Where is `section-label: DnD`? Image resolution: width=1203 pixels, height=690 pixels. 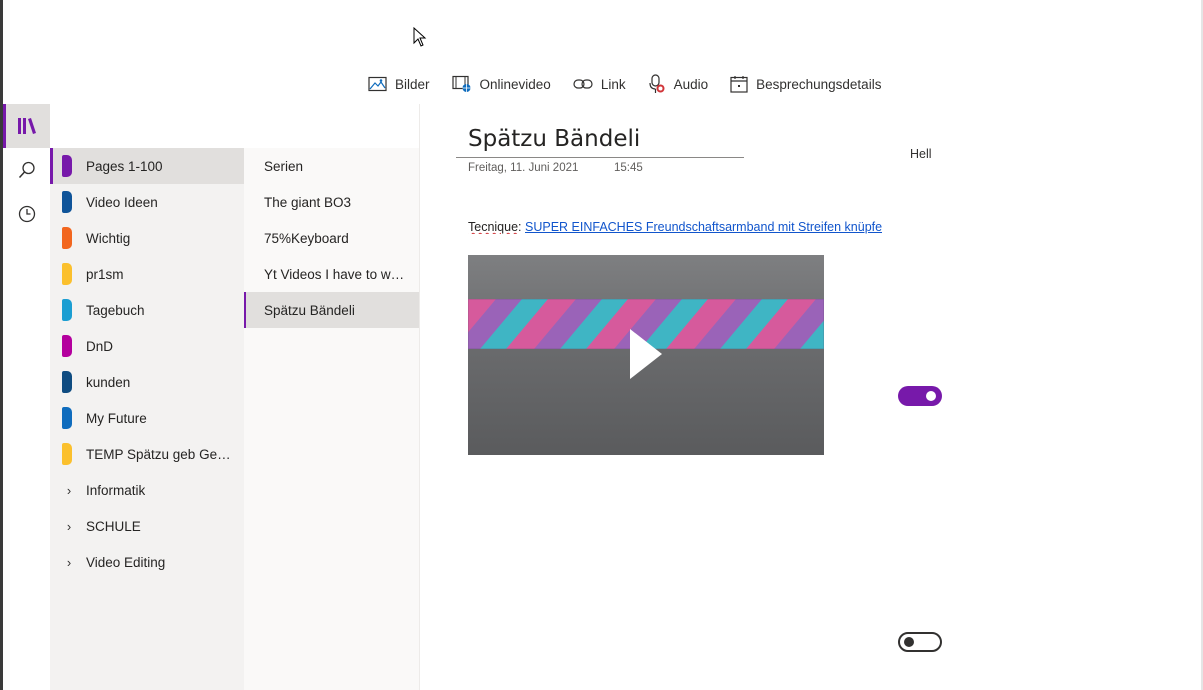
section-label: DnD is located at coordinates (100, 346).